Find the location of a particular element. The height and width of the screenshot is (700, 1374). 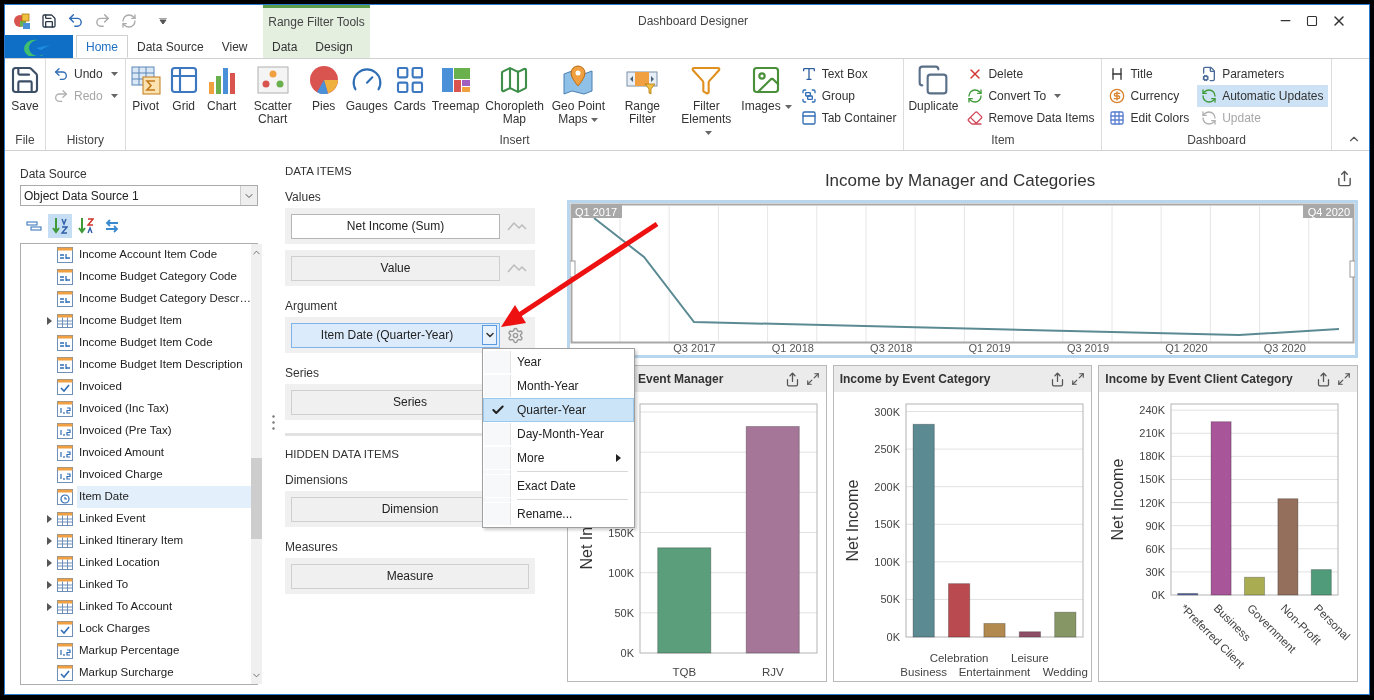

axis-label: Q1 2020 is located at coordinates (1186, 348).